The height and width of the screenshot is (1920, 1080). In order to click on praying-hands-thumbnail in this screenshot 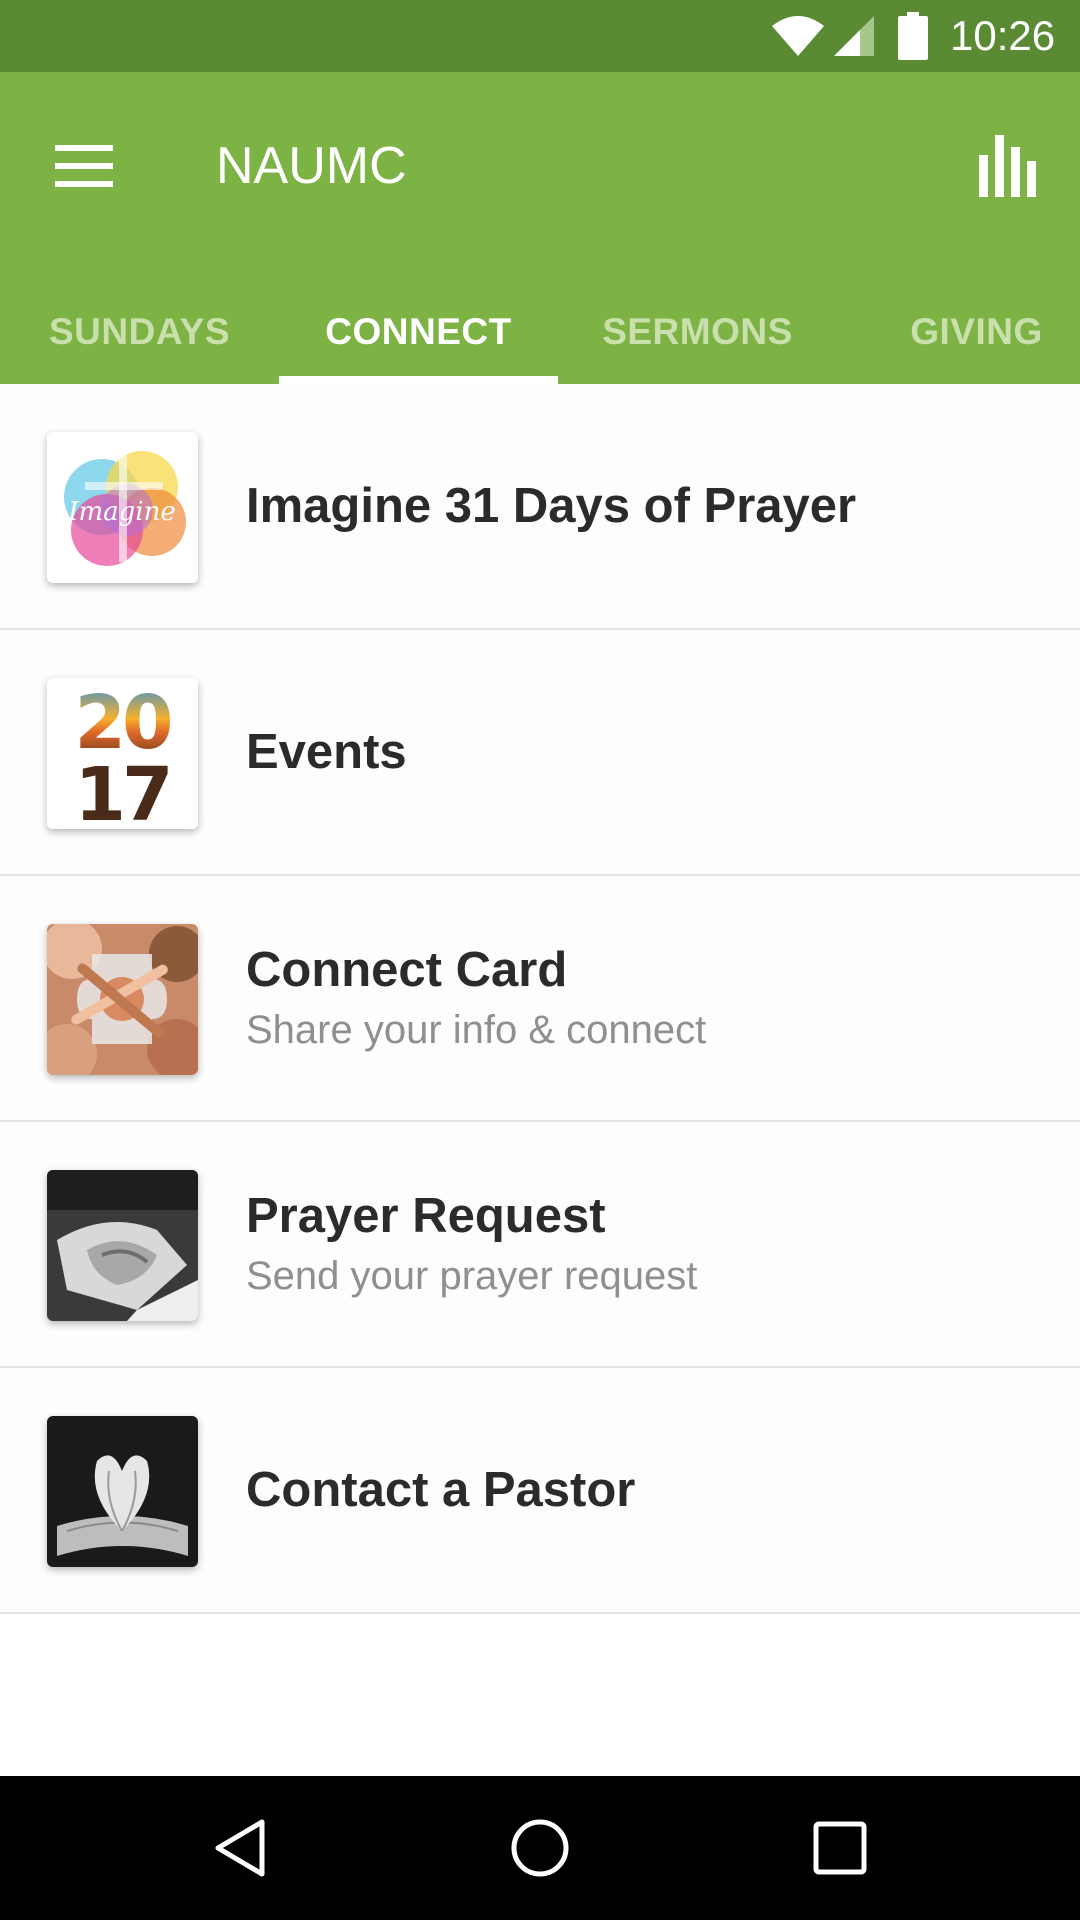, I will do `click(122, 1245)`.